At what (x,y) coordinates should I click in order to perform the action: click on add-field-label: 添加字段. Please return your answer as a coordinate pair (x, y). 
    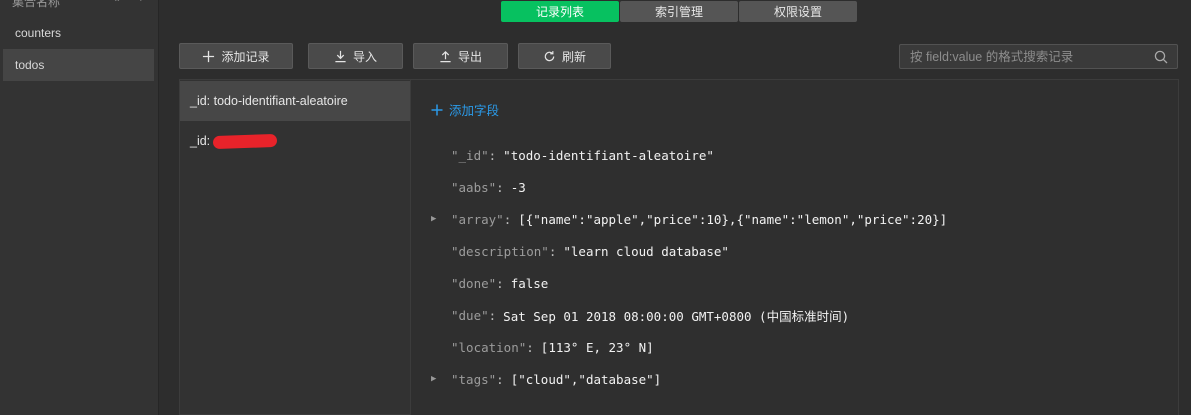
    Looking at the image, I should click on (474, 111).